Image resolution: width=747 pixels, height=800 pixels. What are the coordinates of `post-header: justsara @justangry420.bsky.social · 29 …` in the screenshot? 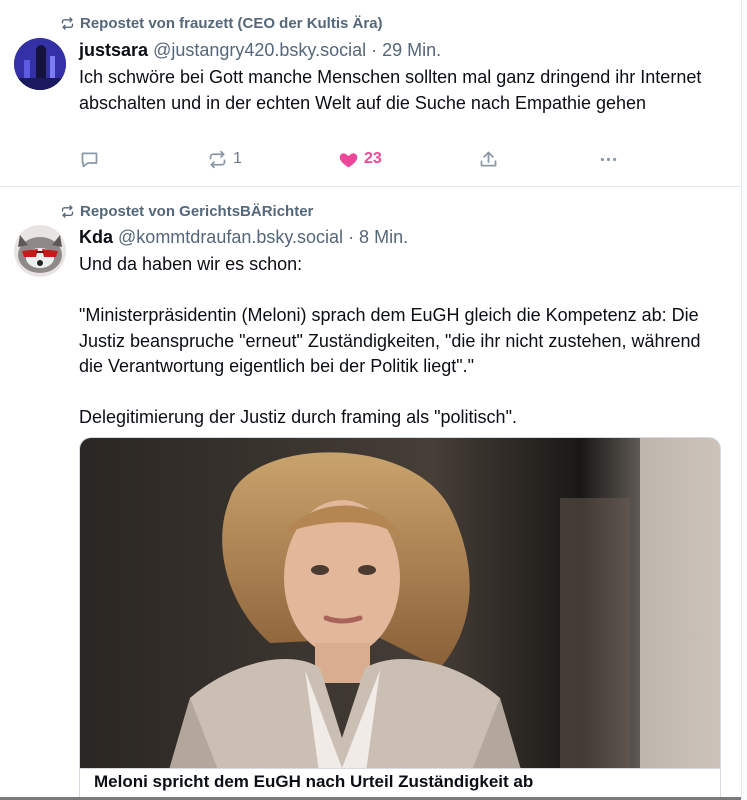 It's located at (400, 50).